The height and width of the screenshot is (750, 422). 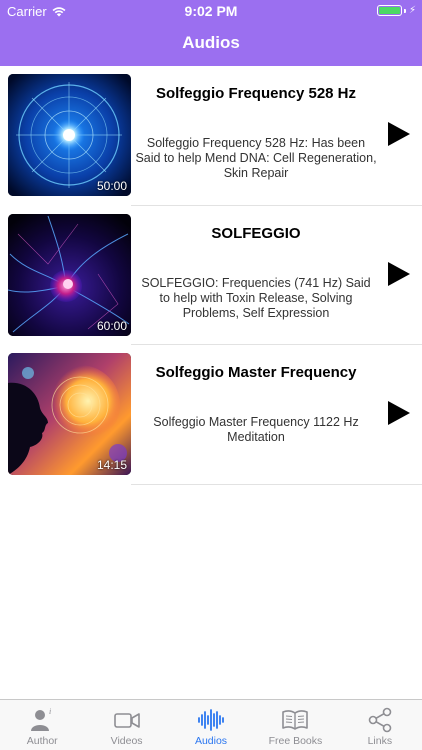 I want to click on tab-author: i Author, so click(x=42, y=725).